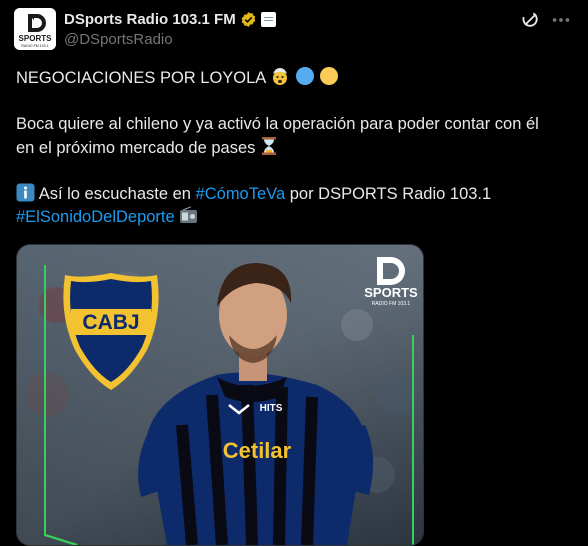  What do you see at coordinates (391, 304) in the screenshot?
I see `media-logo-subtext: RADIO FM 103.1` at bounding box center [391, 304].